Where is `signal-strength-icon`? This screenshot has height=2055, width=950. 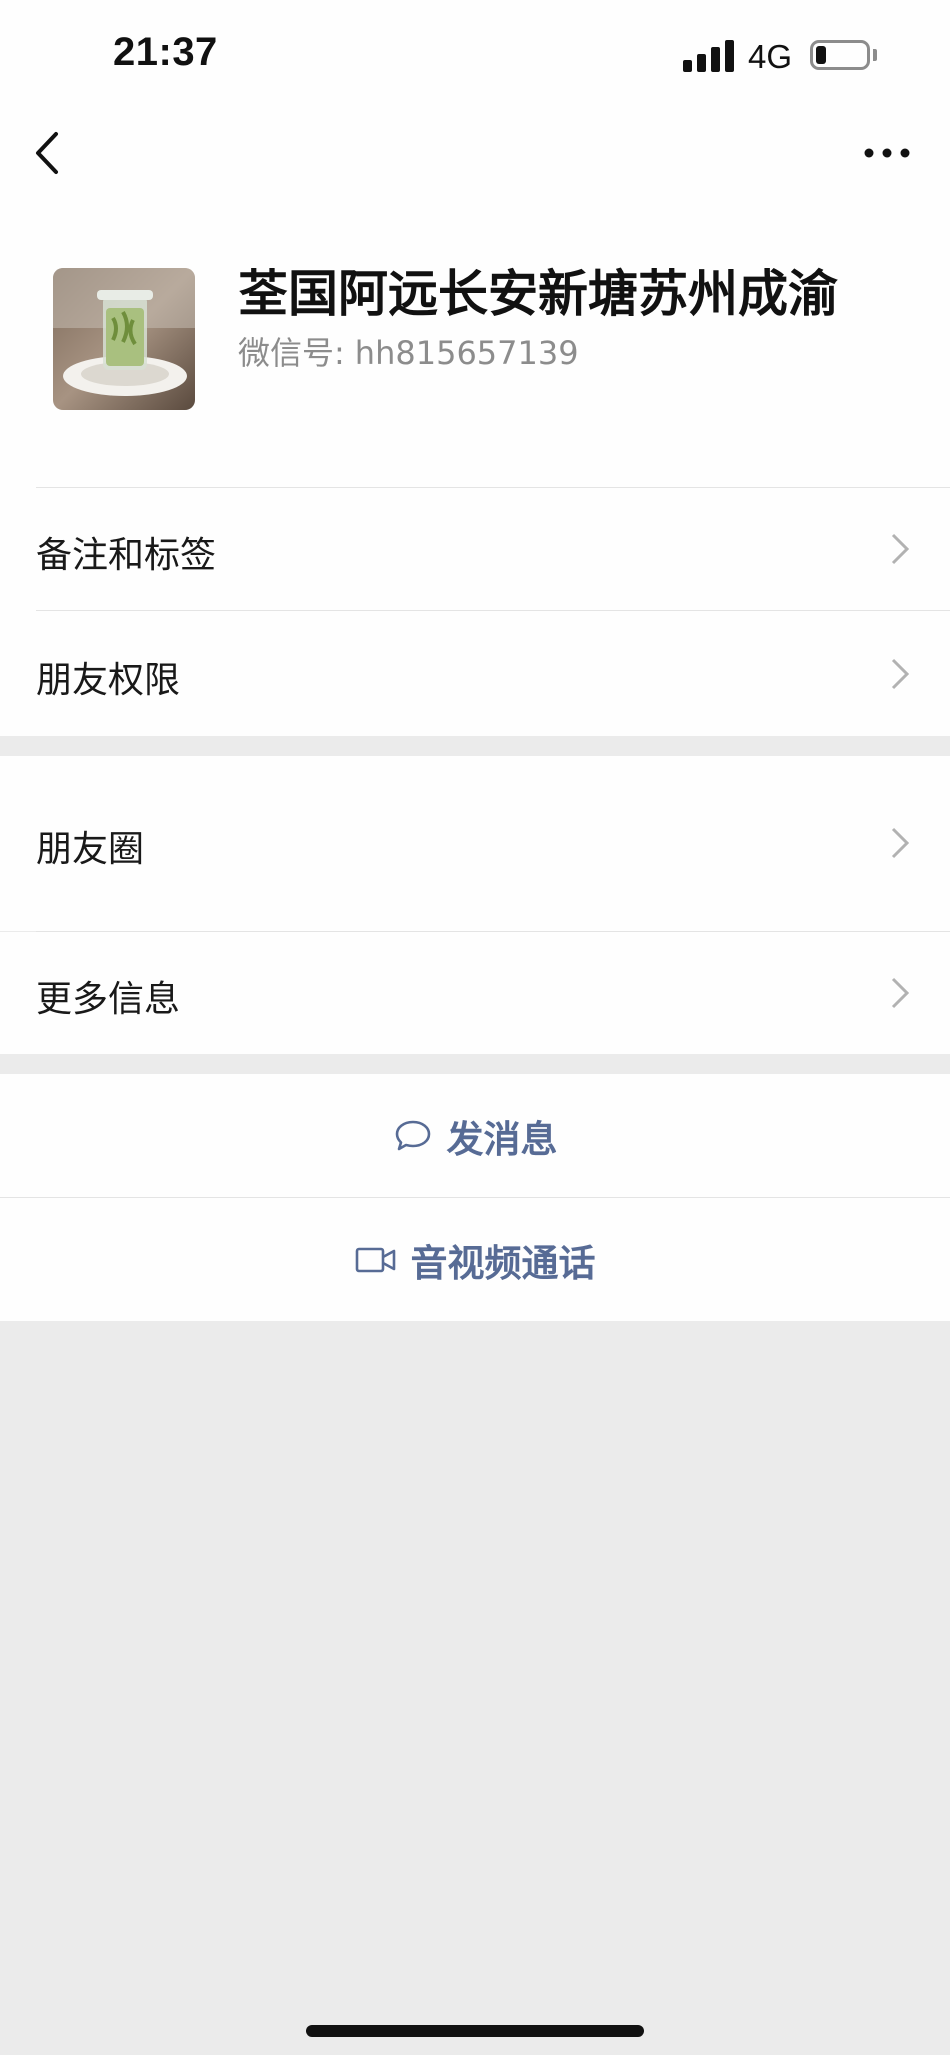
signal-strength-icon is located at coordinates (709, 55).